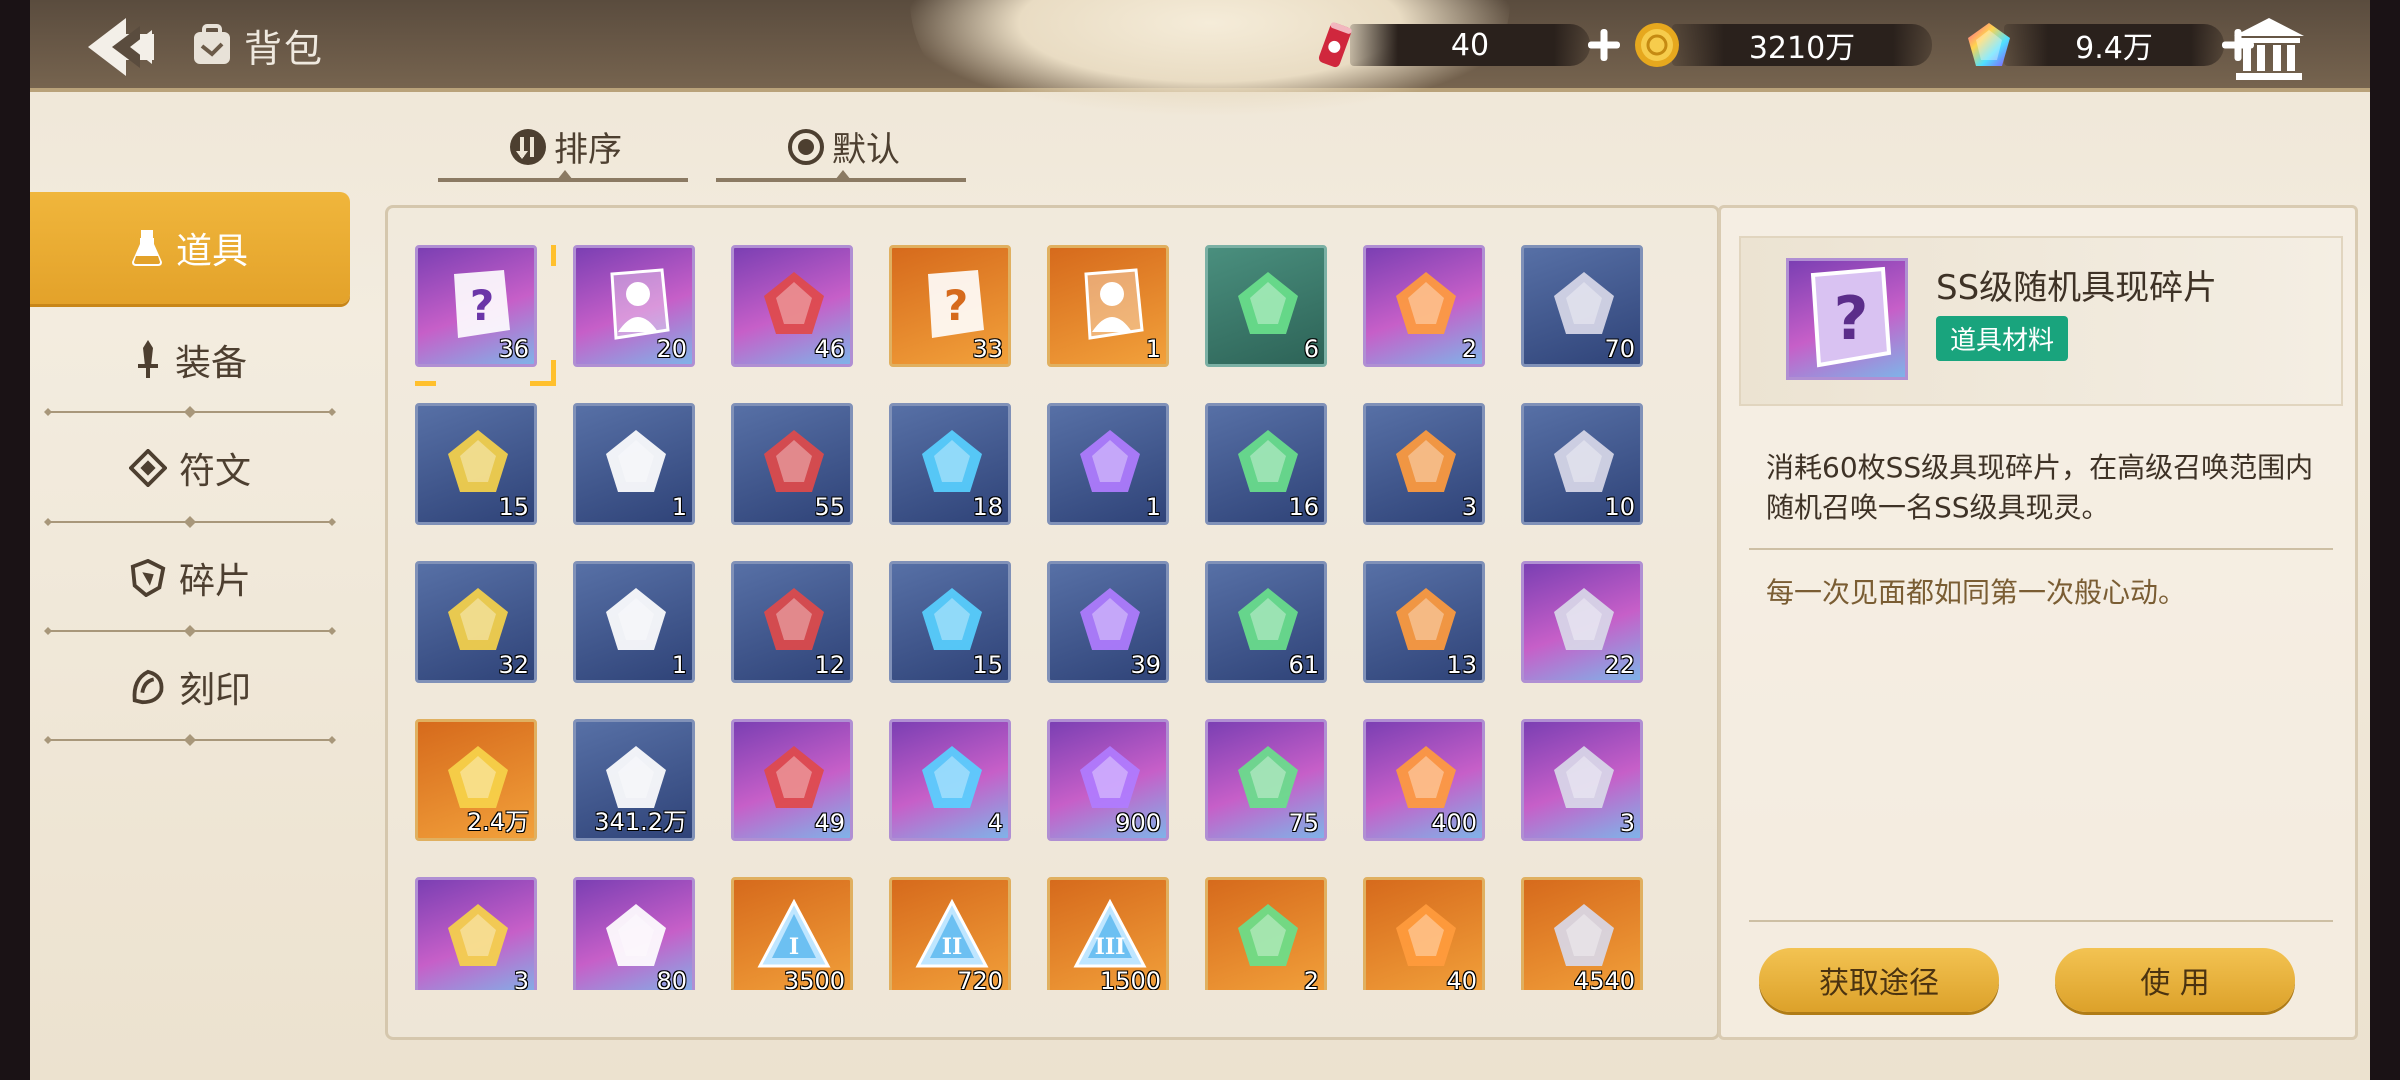 The height and width of the screenshot is (1080, 2400). What do you see at coordinates (1108, 464) in the screenshot?
I see `item-slot-orange-teapot: 1` at bounding box center [1108, 464].